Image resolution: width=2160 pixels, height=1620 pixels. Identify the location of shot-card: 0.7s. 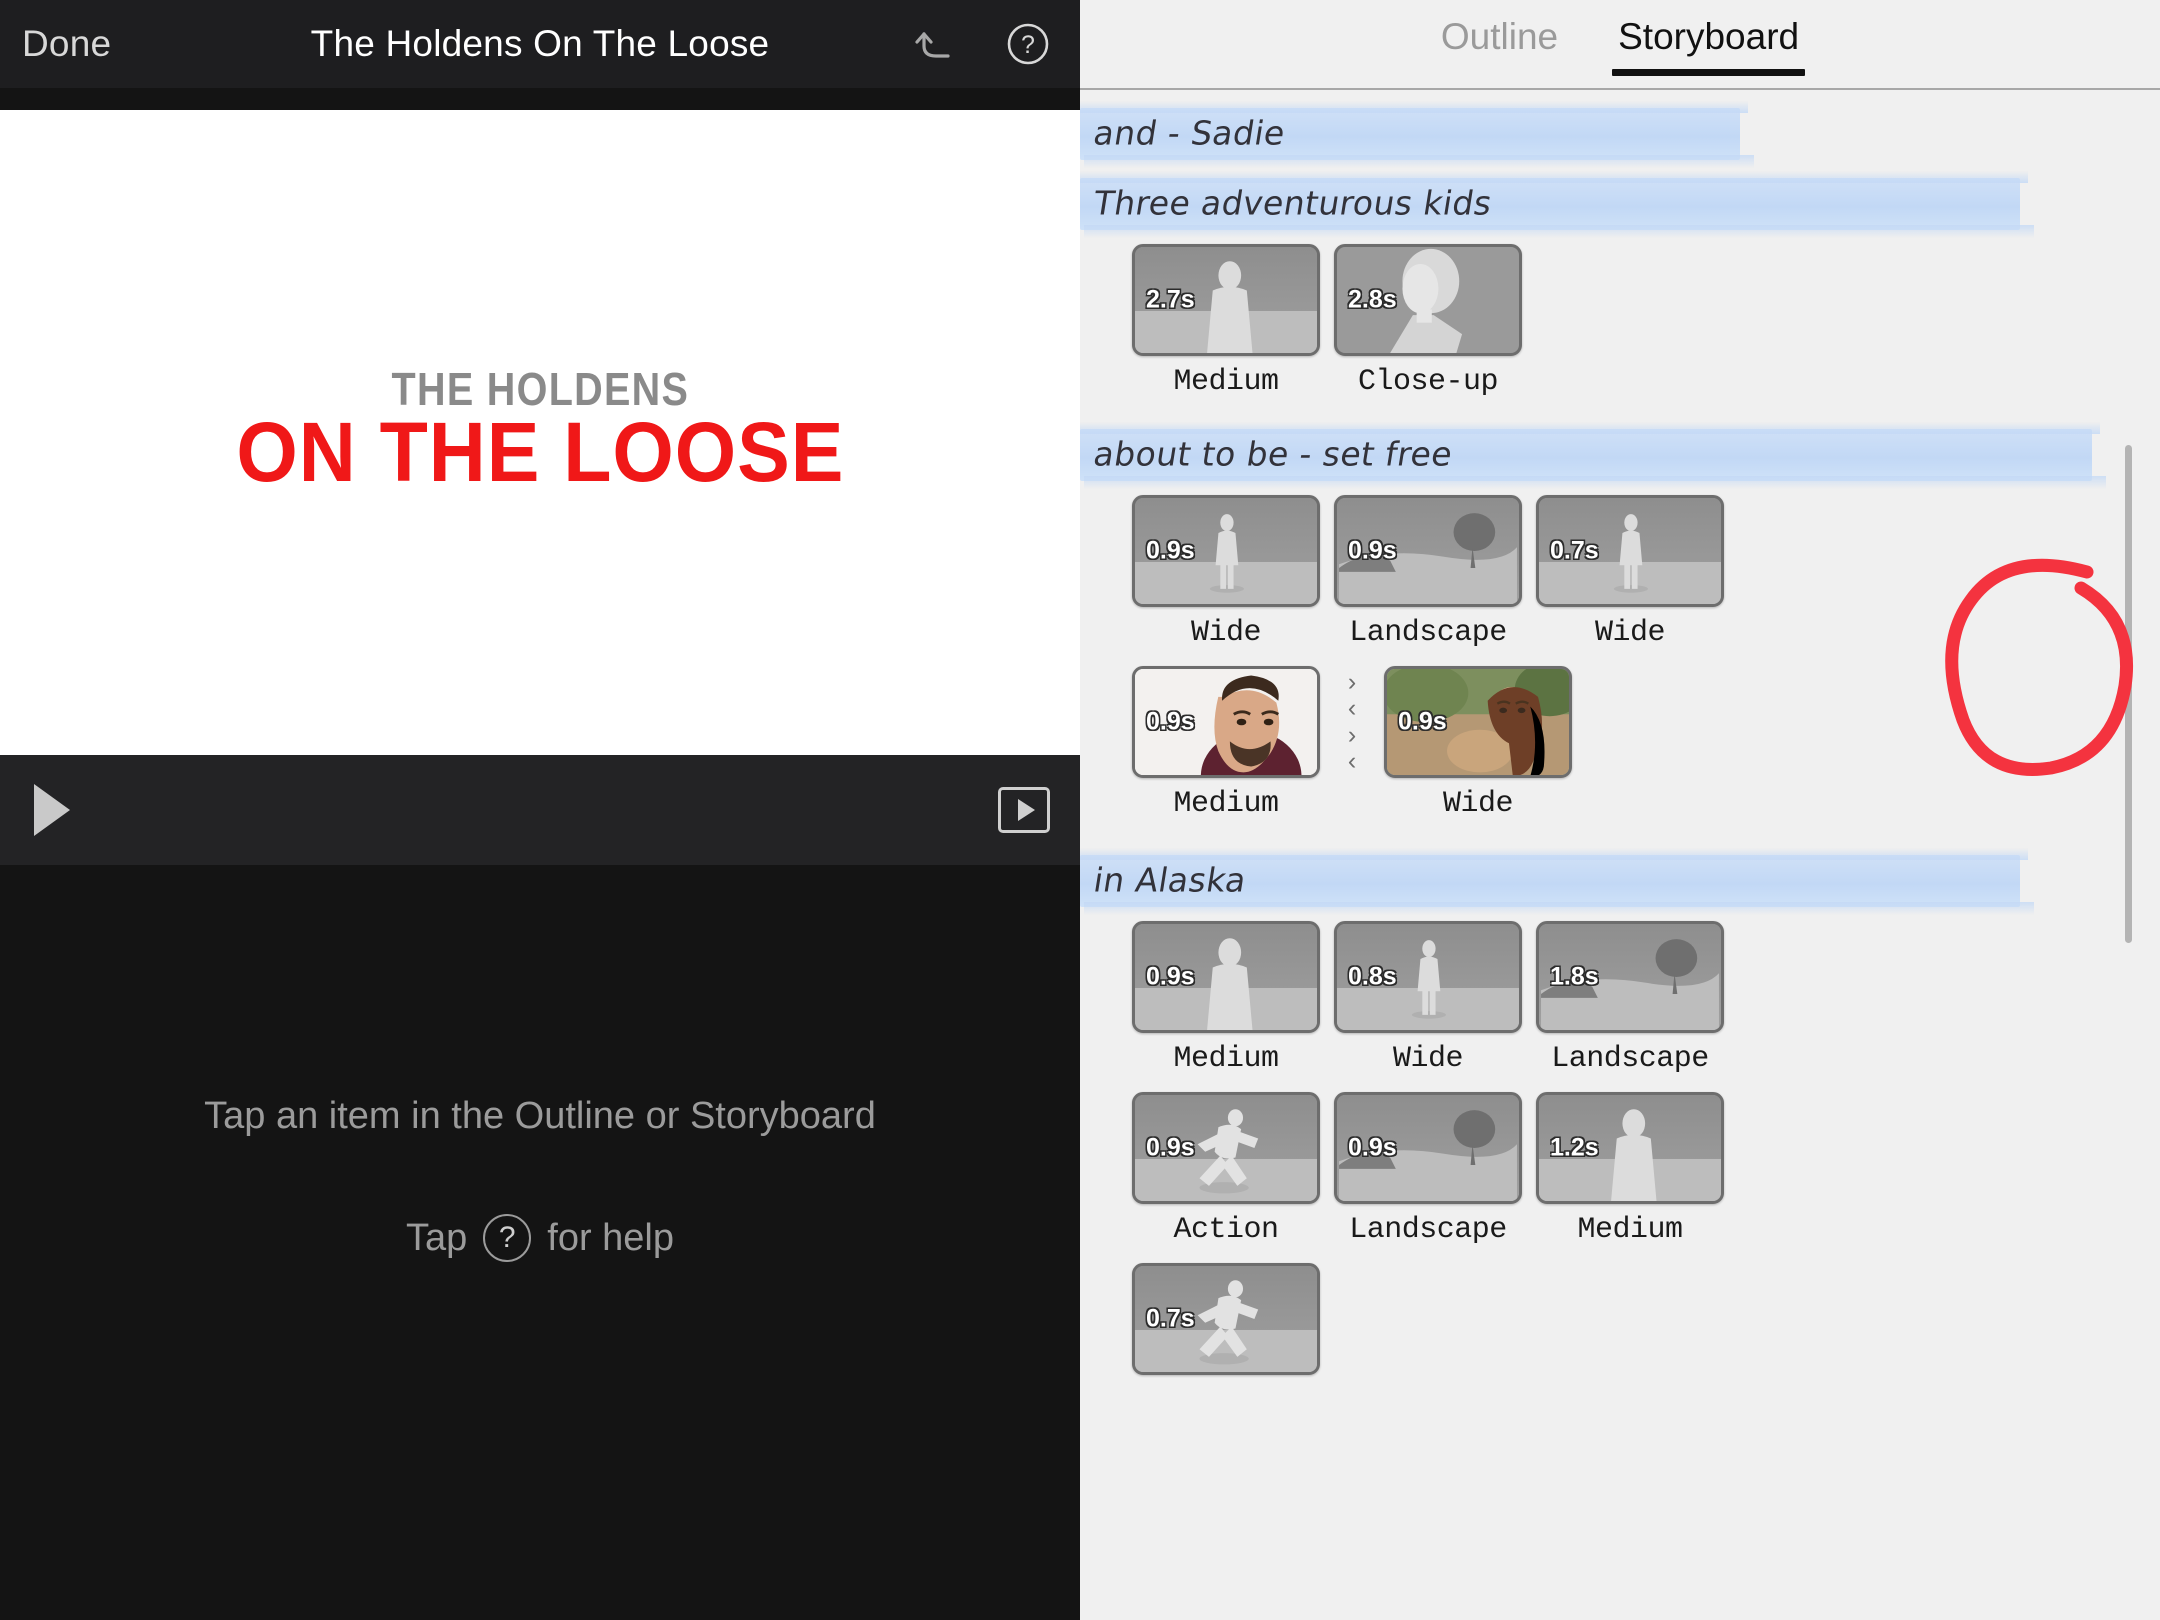
(1226, 1319).